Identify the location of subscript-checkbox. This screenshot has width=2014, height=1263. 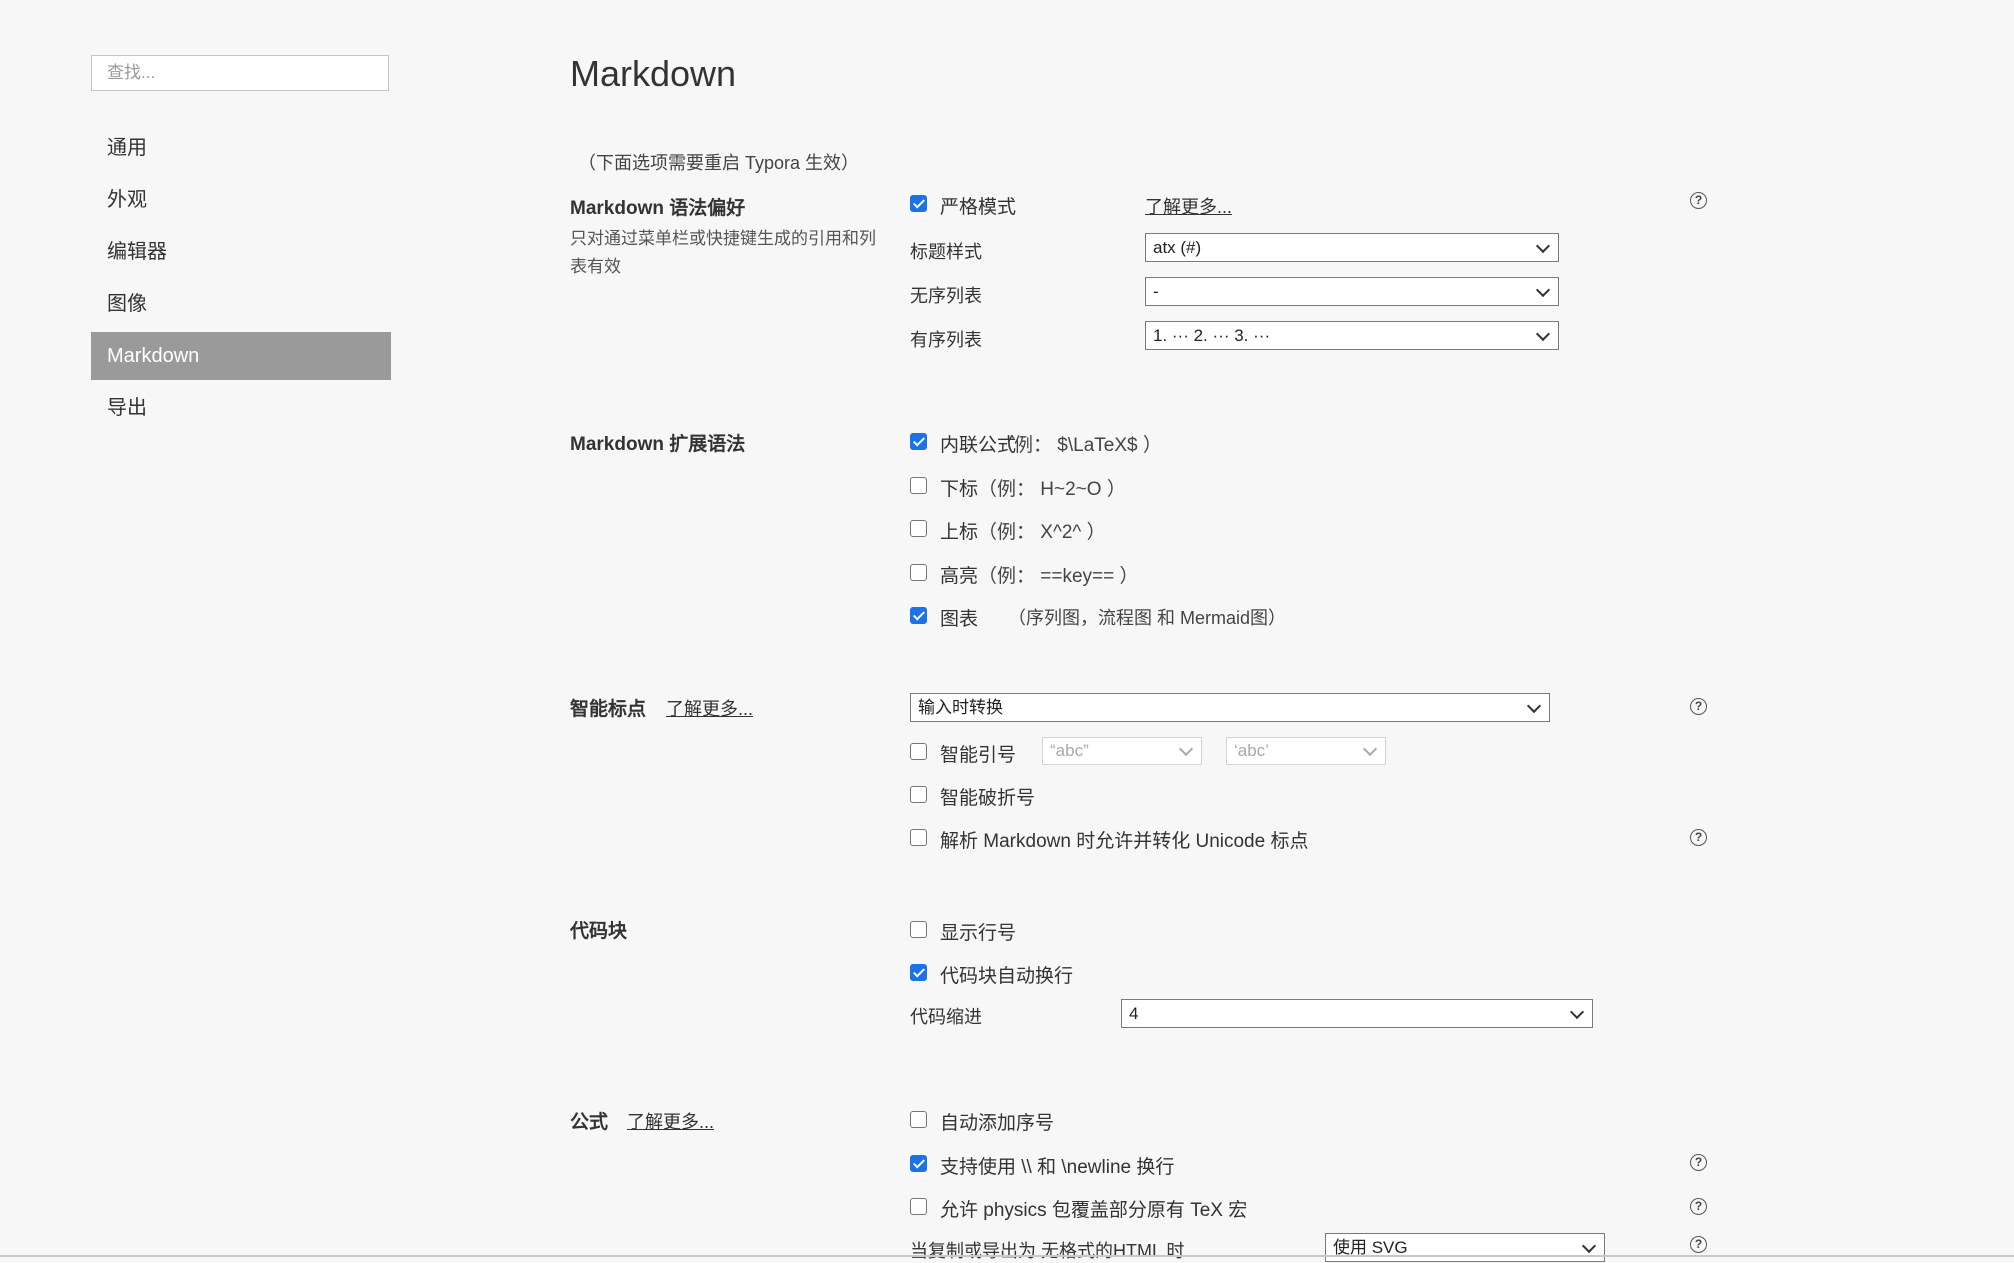
(918, 485).